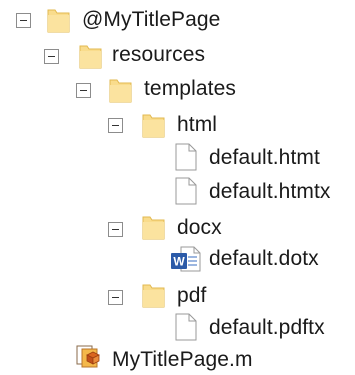 This screenshot has width=355, height=375. I want to click on tree-node-default-htmtx: default.htmtx, so click(270, 192).